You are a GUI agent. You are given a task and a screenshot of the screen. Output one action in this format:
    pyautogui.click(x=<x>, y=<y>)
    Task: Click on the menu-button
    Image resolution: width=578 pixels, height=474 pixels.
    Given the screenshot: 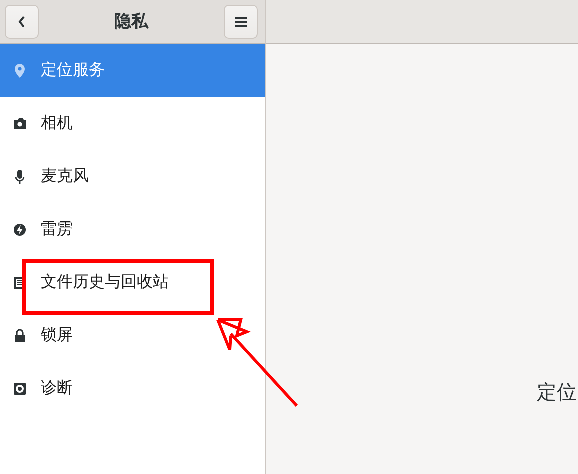 What is the action you would take?
    pyautogui.click(x=241, y=21)
    